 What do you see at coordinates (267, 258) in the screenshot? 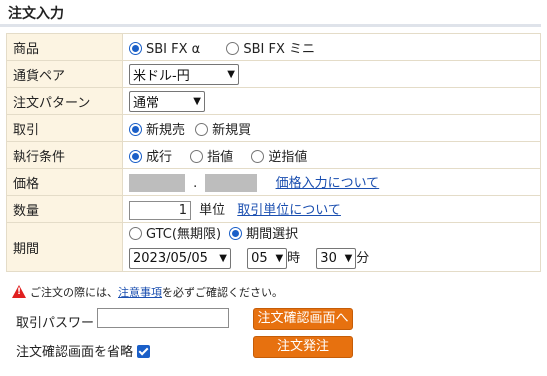
I see `period-hour-select: 05 ▼` at bounding box center [267, 258].